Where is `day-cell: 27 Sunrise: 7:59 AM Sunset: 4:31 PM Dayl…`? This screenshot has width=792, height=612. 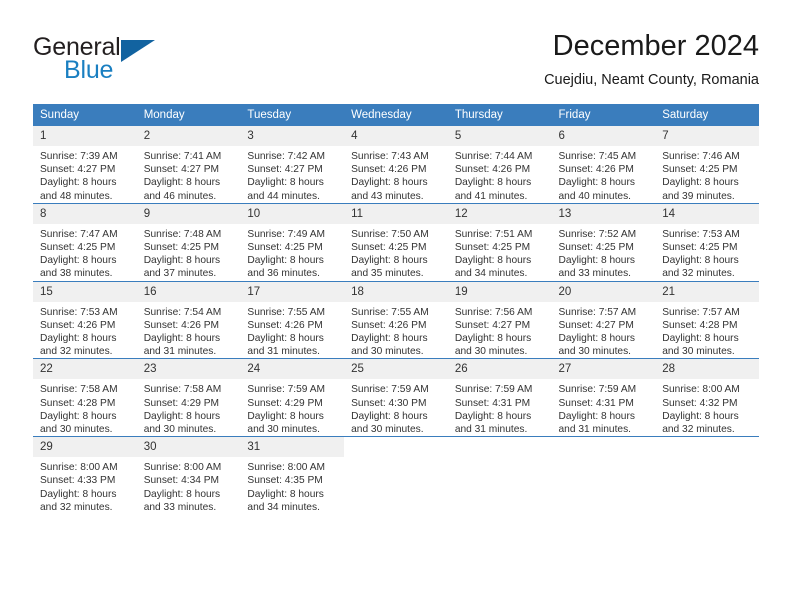
day-cell: 27 Sunrise: 7:59 AM Sunset: 4:31 PM Dayl… is located at coordinates (603, 397).